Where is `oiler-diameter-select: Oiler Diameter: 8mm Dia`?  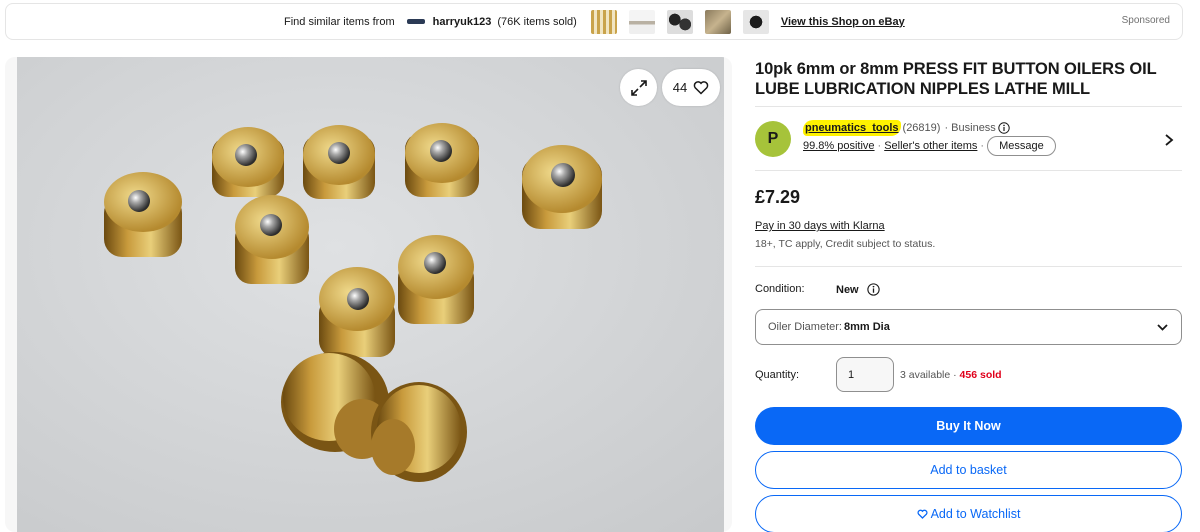
oiler-diameter-select: Oiler Diameter: 8mm Dia is located at coordinates (968, 327).